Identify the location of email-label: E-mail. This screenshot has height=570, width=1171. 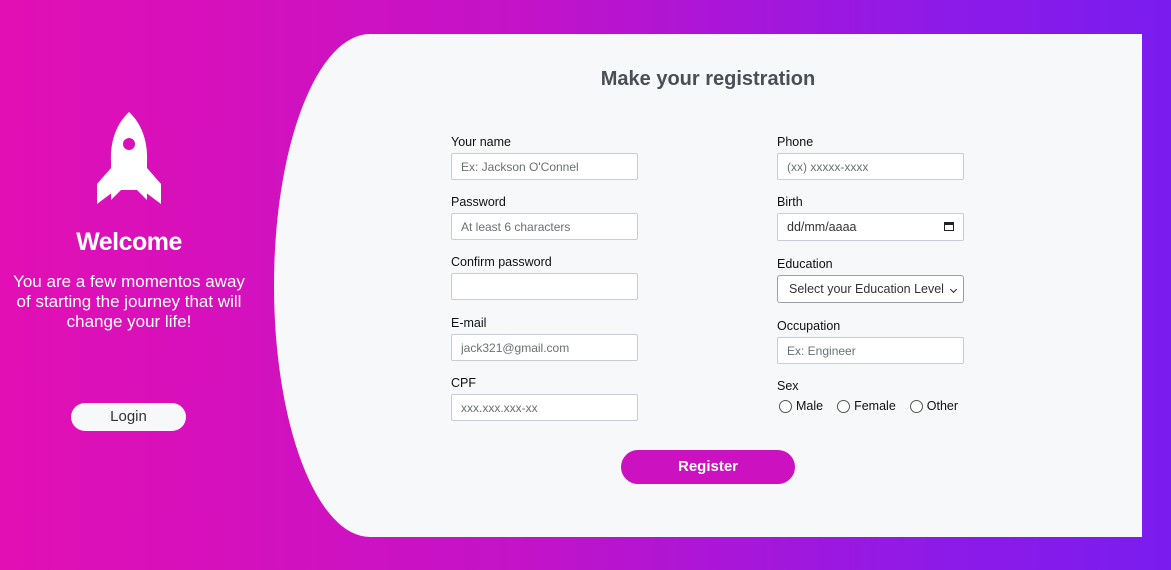
(469, 323).